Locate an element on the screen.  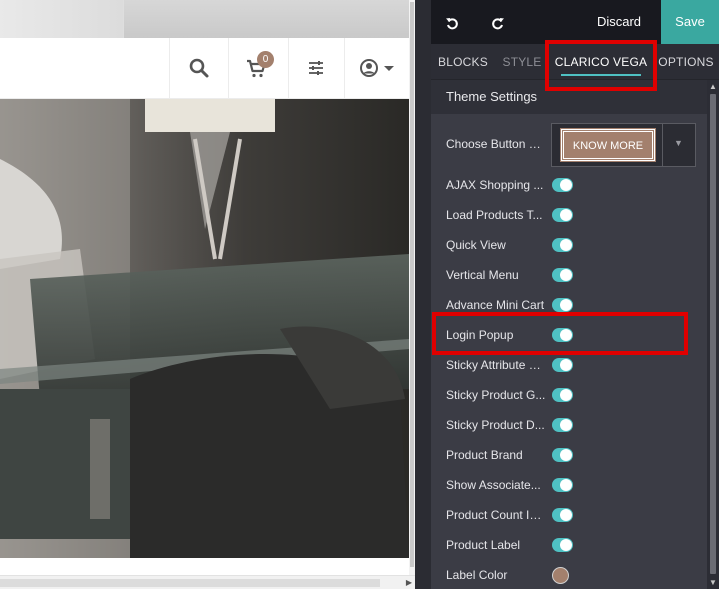
button-style-preview: KNOW MORE is located at coordinates (608, 145).